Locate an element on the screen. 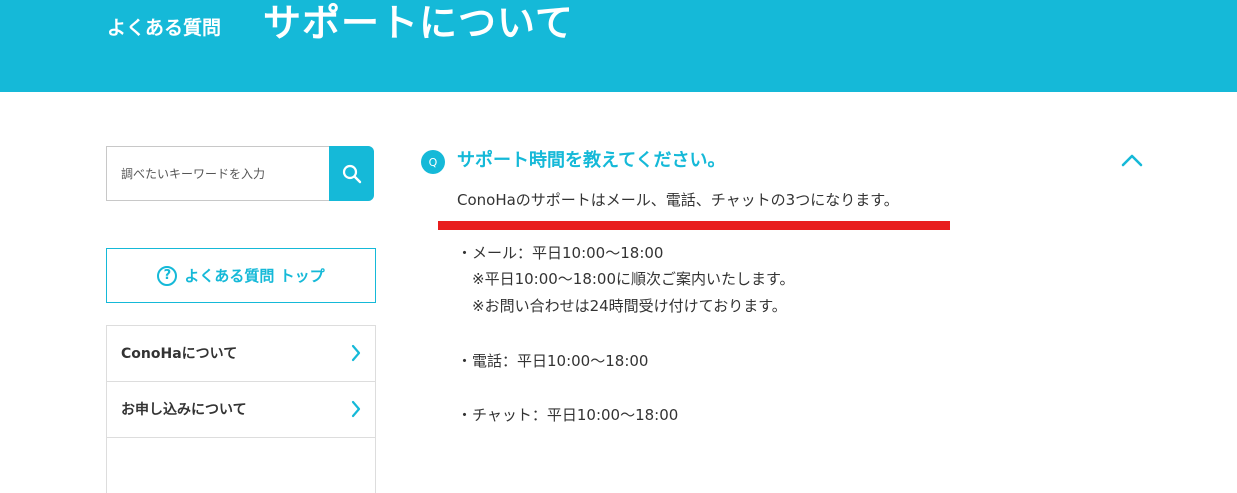 Image resolution: width=1237 pixels, height=493 pixels. search-input is located at coordinates (219, 173).